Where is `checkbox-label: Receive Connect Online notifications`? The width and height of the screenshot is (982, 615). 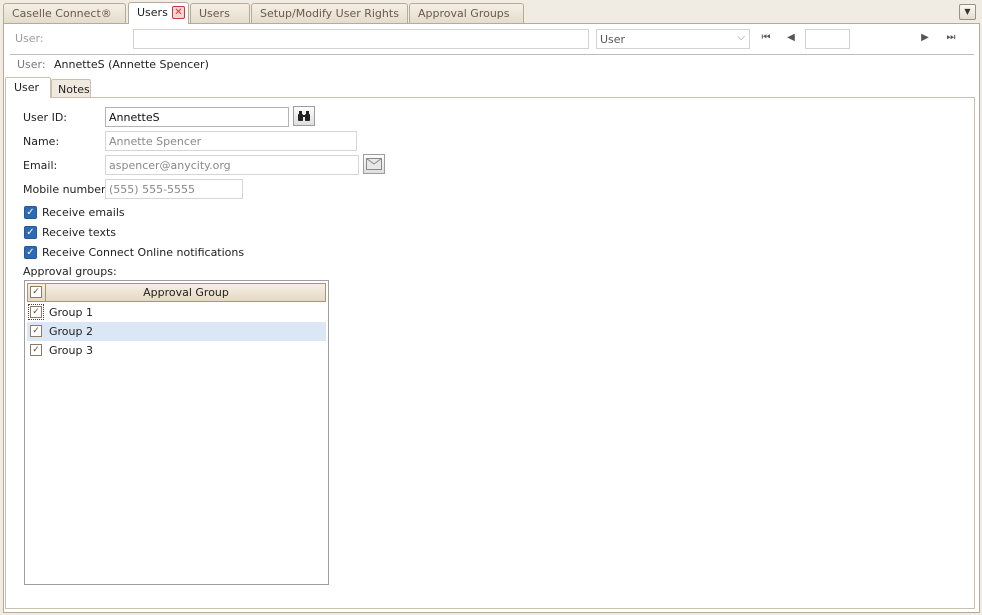
checkbox-label: Receive Connect Online notifications is located at coordinates (143, 252).